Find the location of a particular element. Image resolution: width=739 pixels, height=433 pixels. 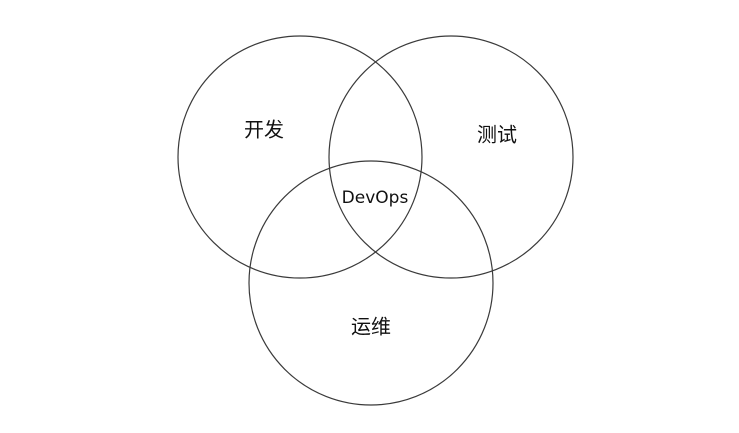

label-dev: 开发 is located at coordinates (264, 130).